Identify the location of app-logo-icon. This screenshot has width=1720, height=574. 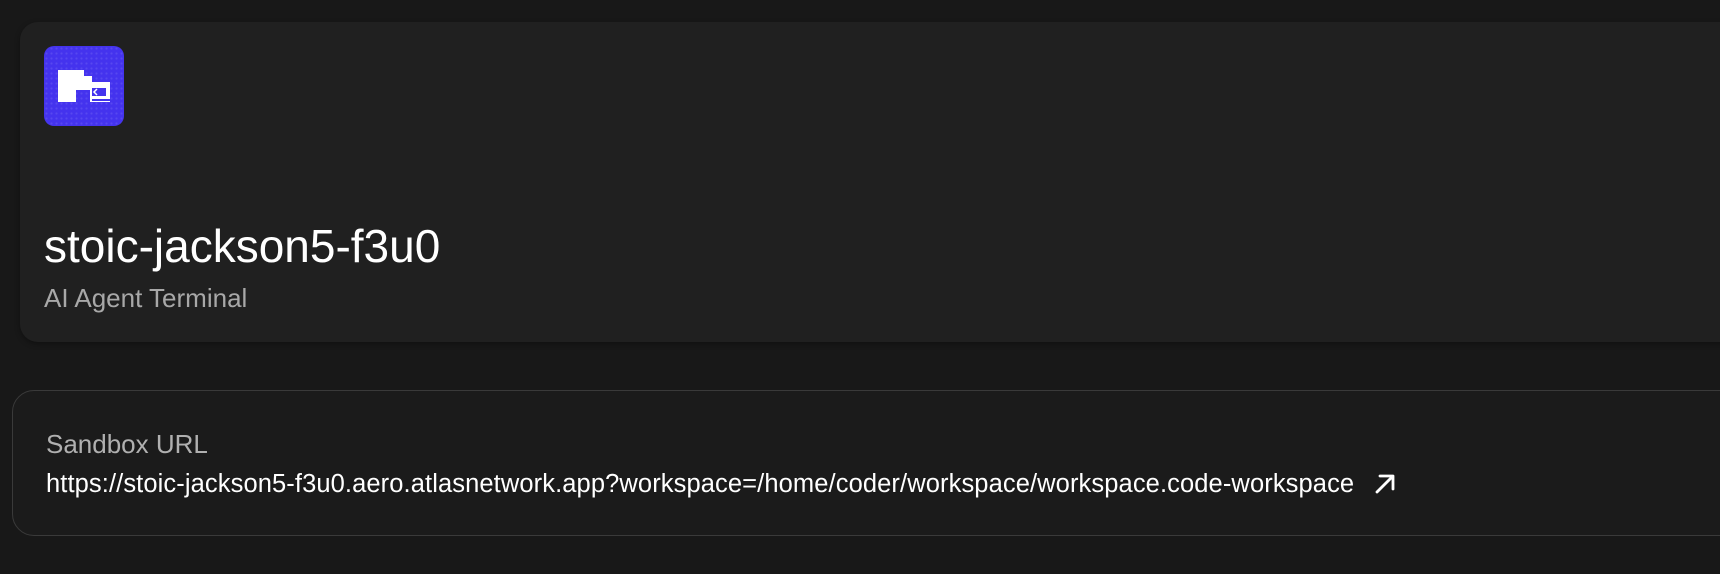
(84, 86).